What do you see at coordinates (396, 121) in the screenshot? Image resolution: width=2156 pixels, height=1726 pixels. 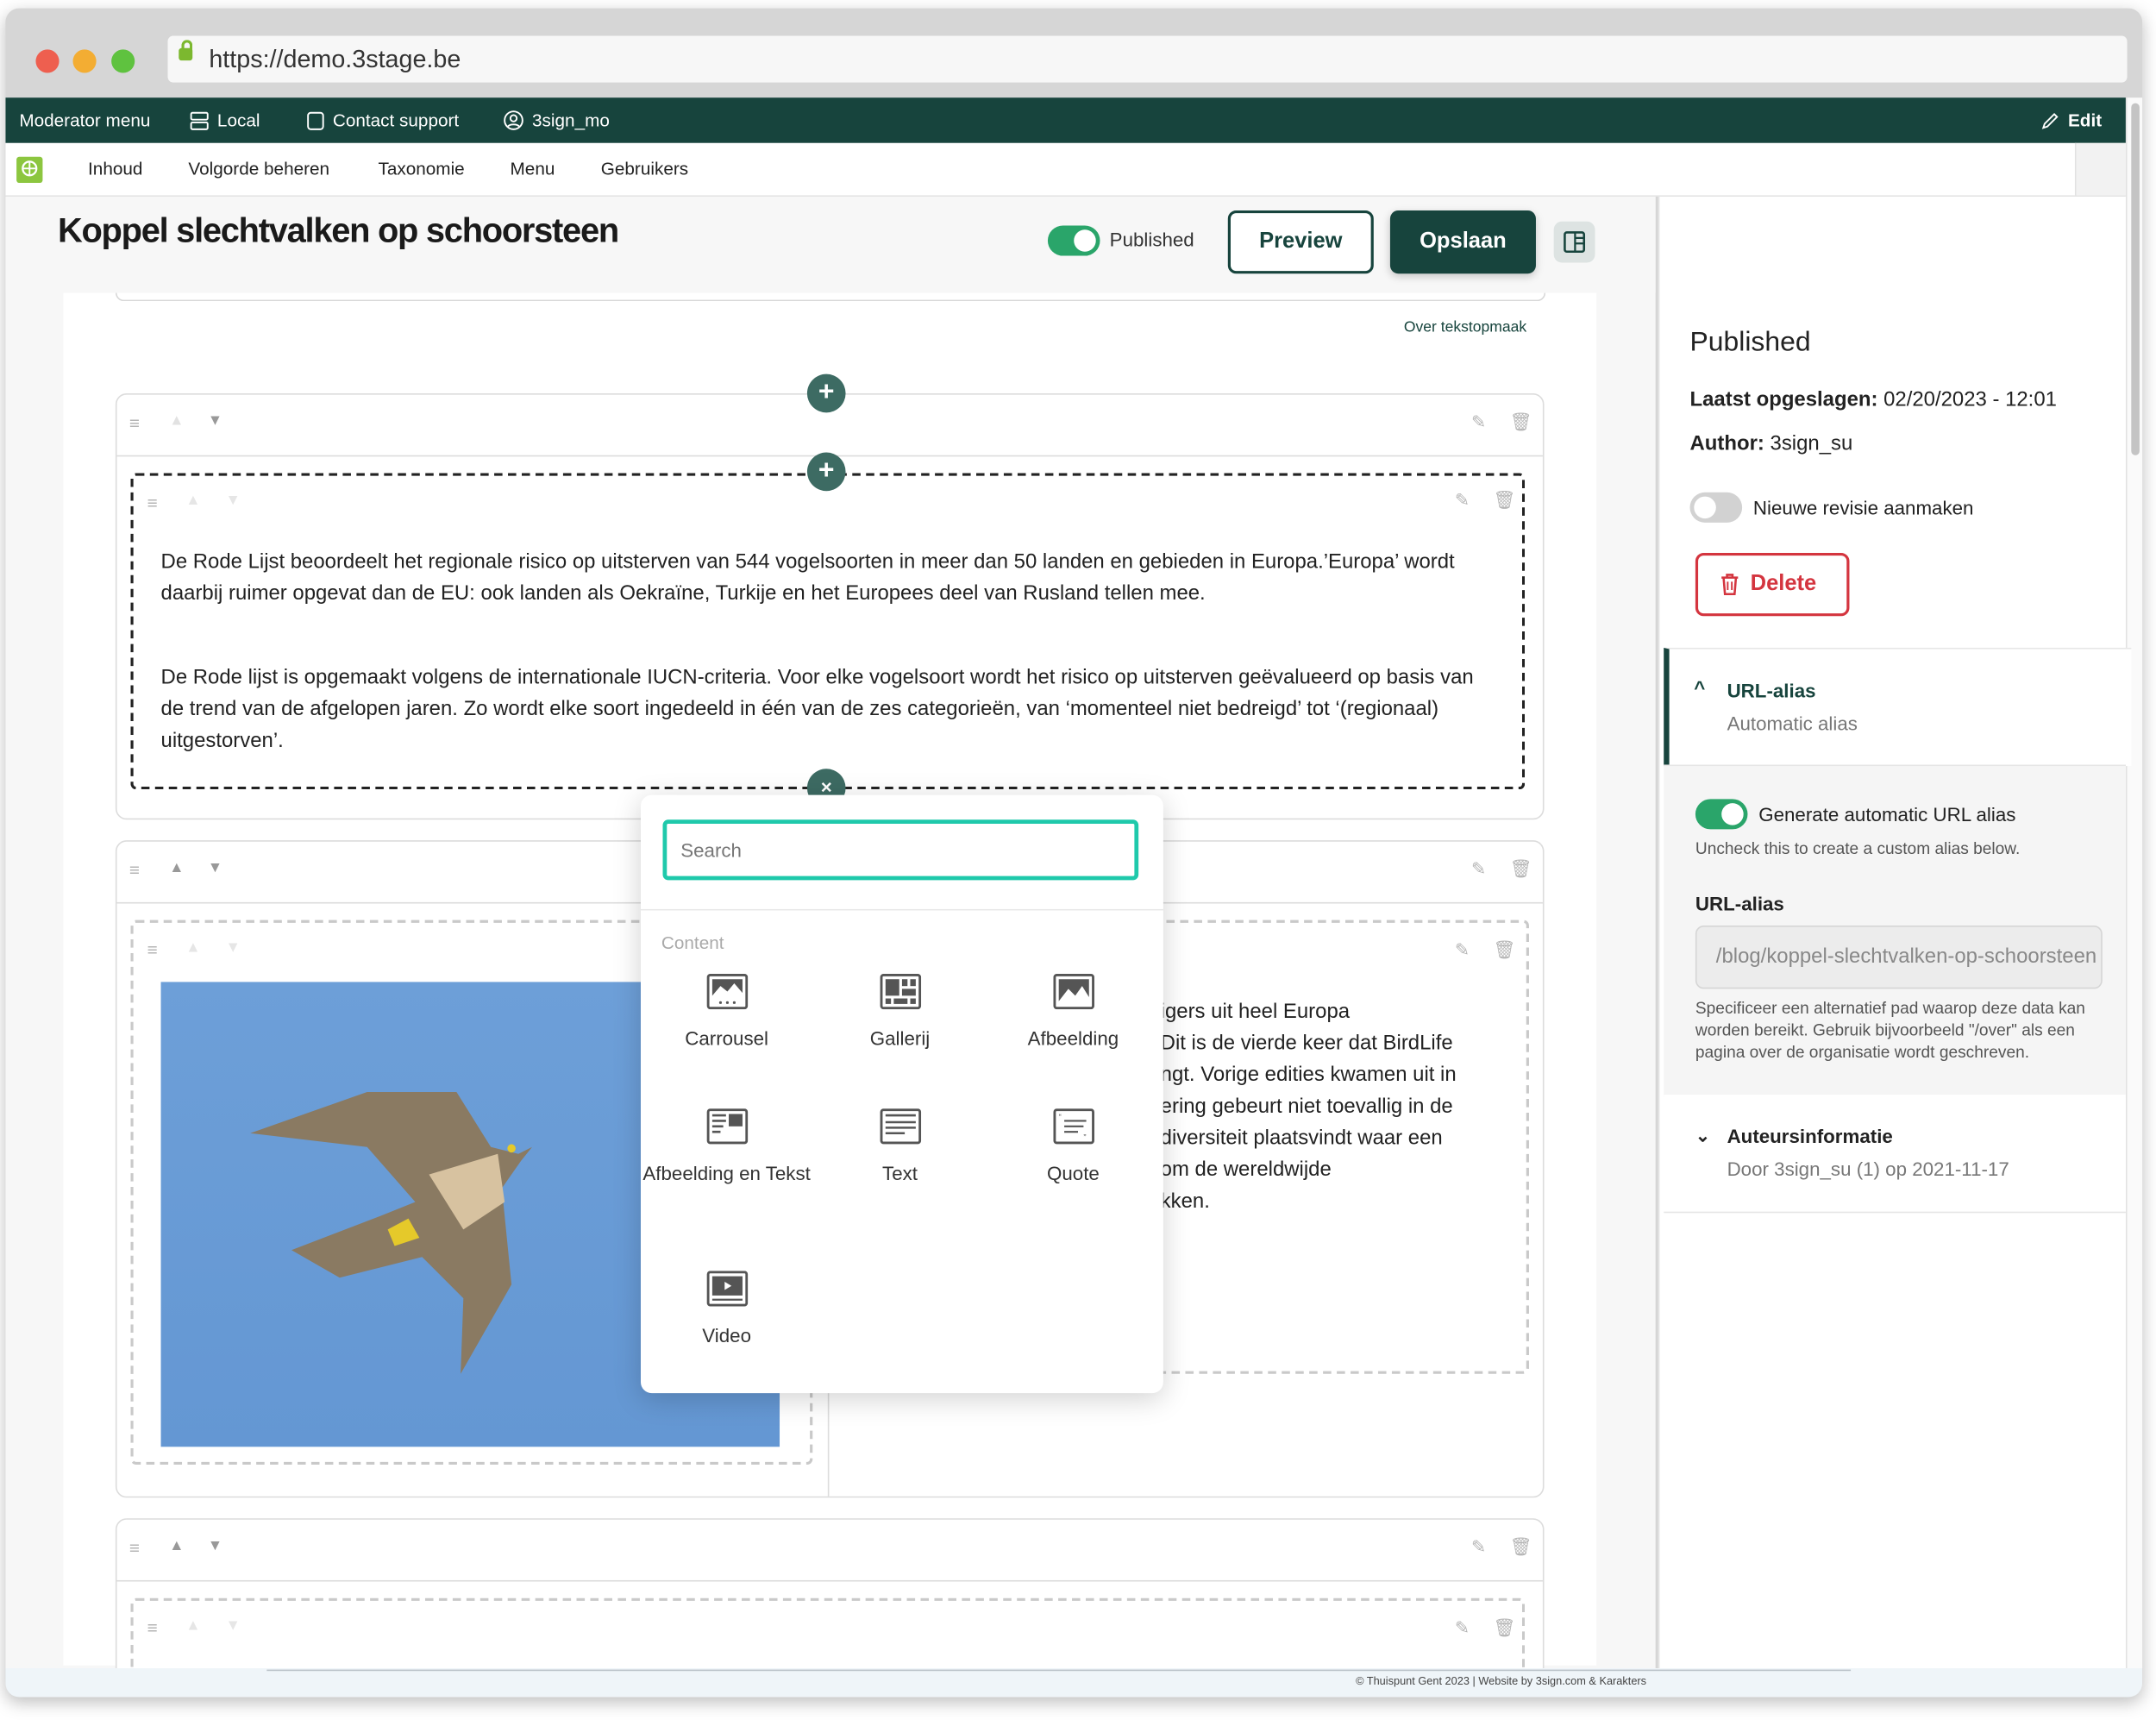 I see `contact-support-label: Contact support` at bounding box center [396, 121].